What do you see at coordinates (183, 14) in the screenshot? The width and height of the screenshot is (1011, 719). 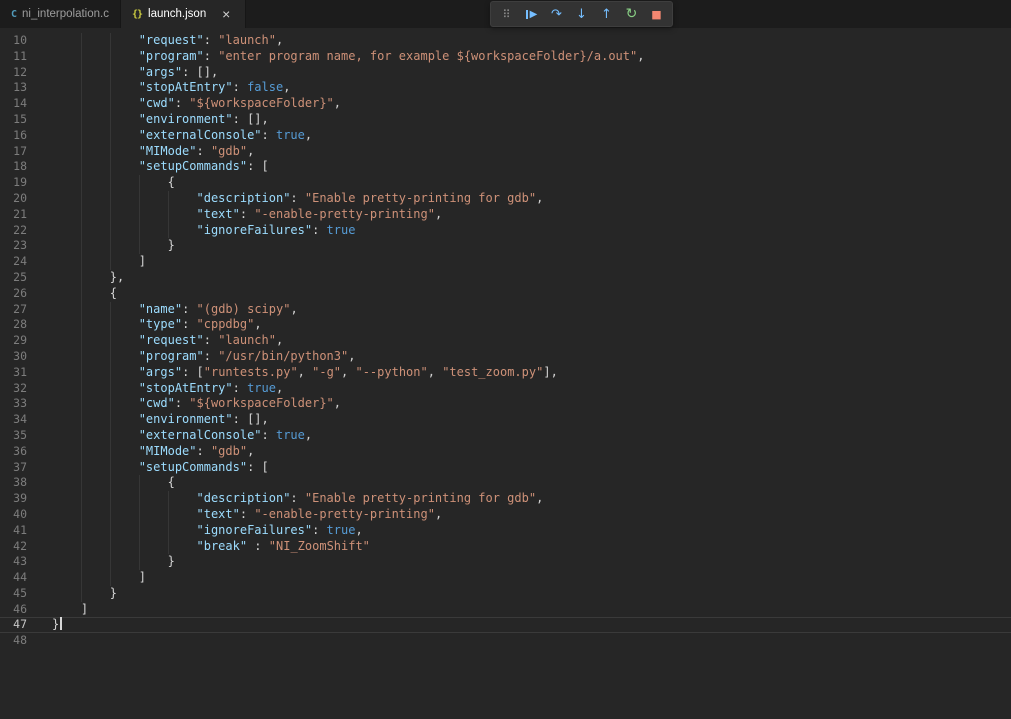 I see `tab-launch-json: {} launch.json ×` at bounding box center [183, 14].